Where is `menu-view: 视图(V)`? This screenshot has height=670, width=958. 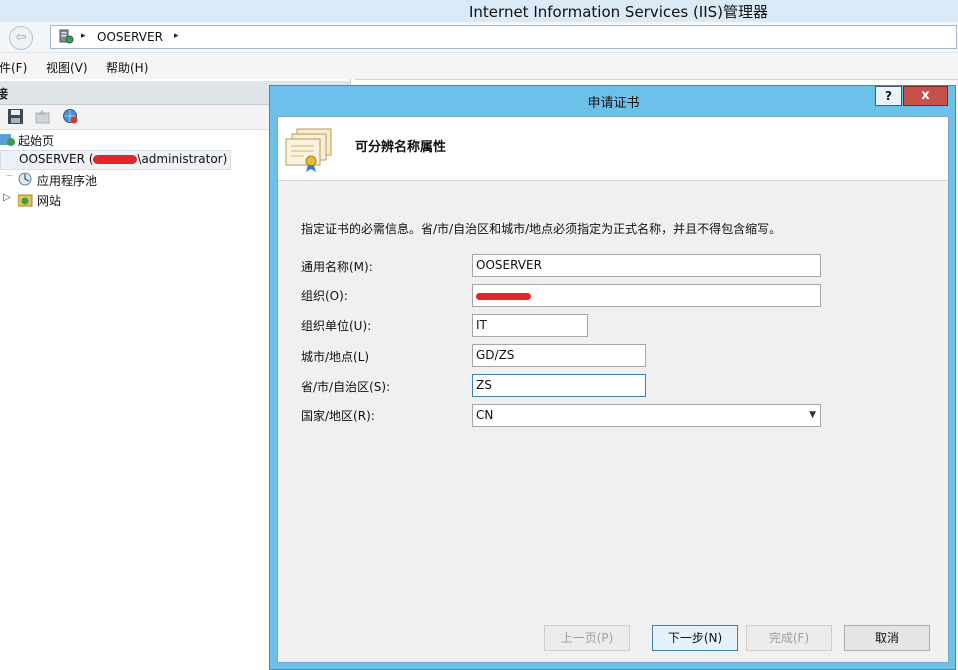 menu-view: 视图(V) is located at coordinates (67, 67).